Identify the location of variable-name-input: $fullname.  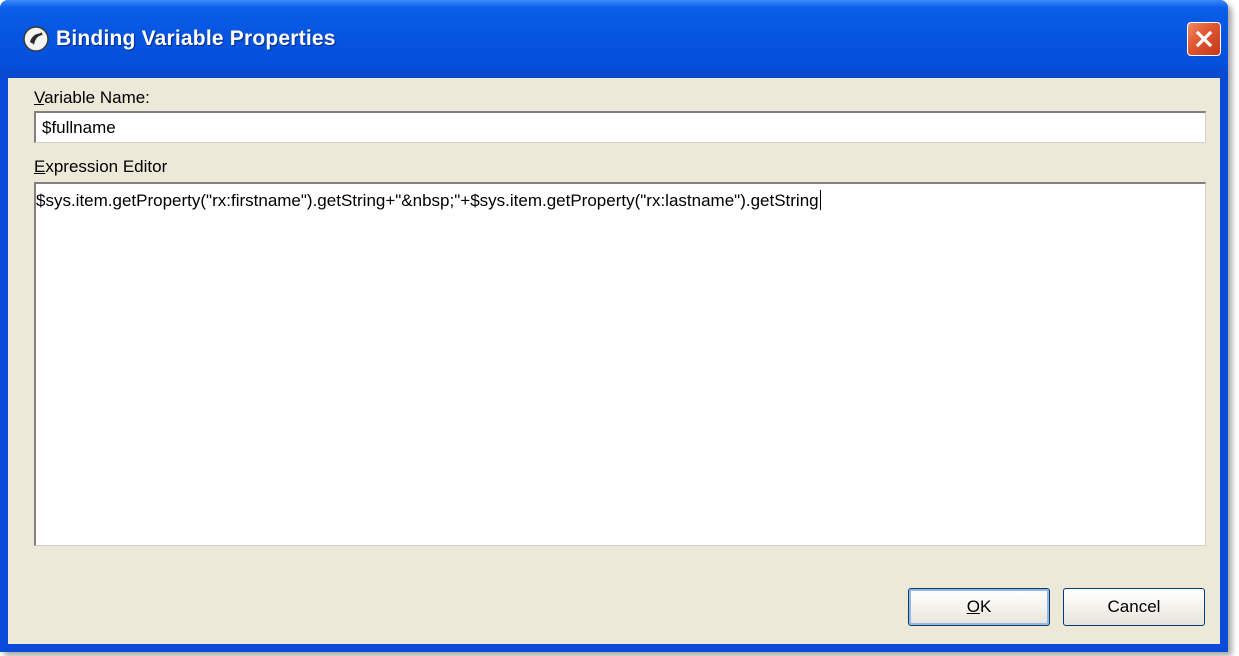
(620, 127).